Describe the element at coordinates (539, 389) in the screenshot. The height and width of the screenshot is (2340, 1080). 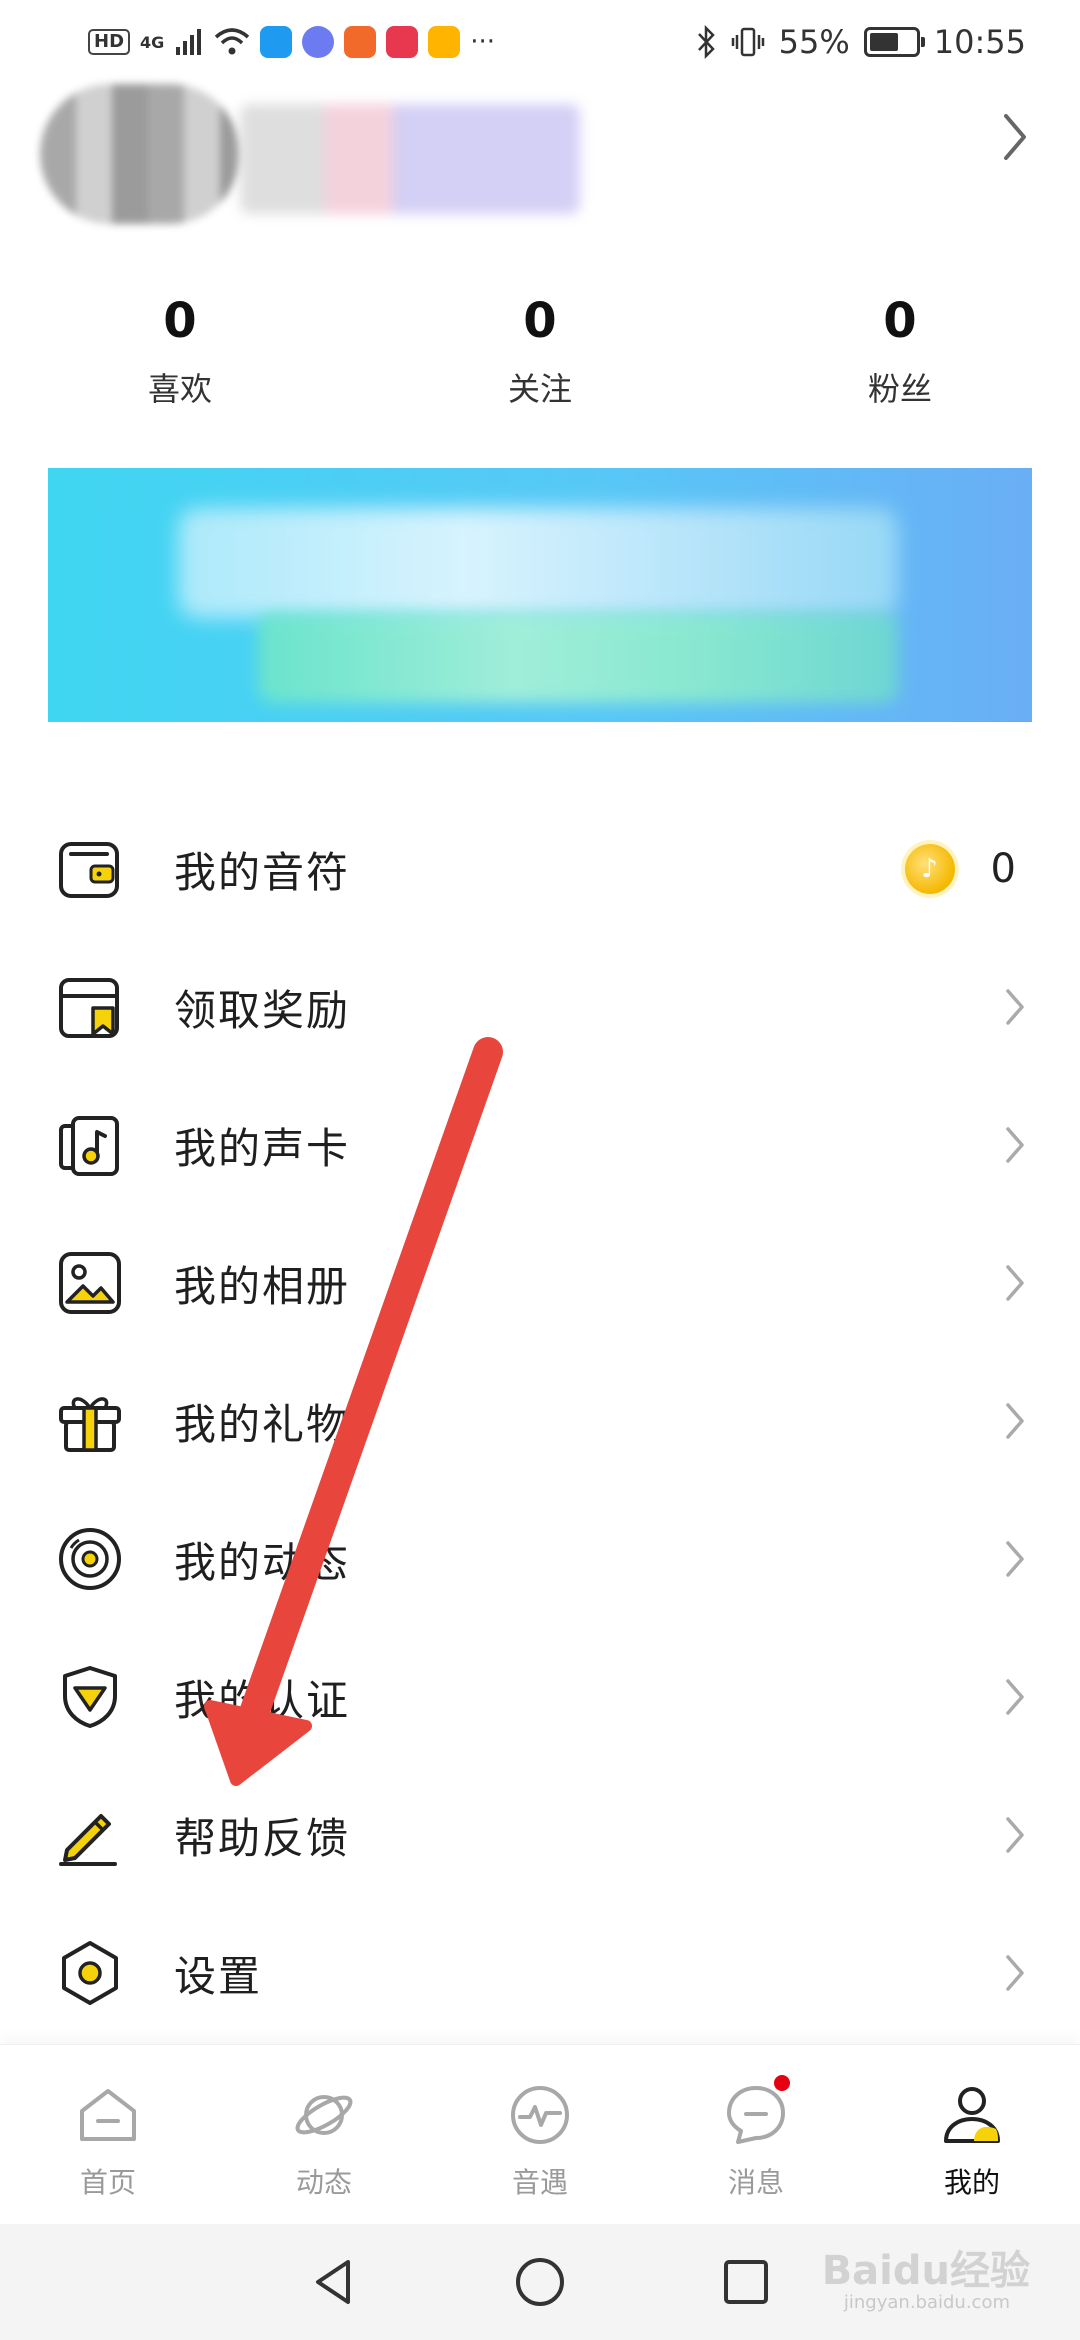
I see `stat-label: 关注` at that location.